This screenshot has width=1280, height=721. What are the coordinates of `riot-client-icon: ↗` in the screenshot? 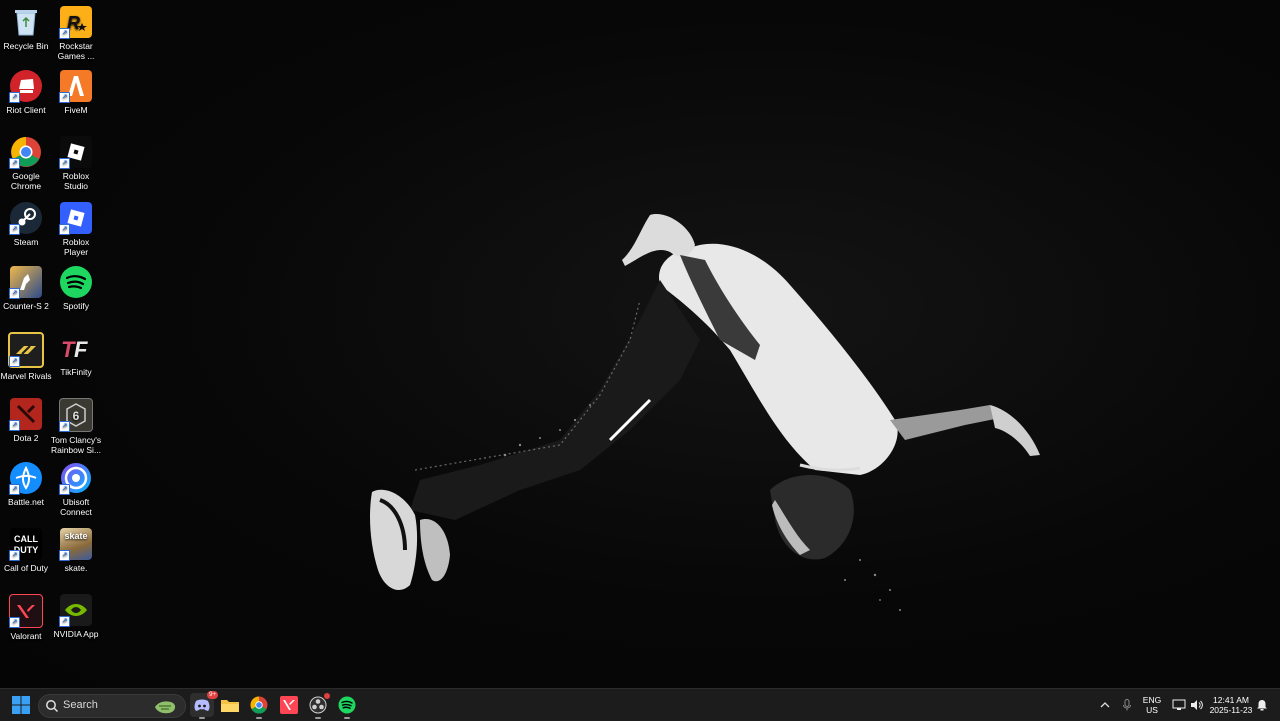 It's located at (25, 86).